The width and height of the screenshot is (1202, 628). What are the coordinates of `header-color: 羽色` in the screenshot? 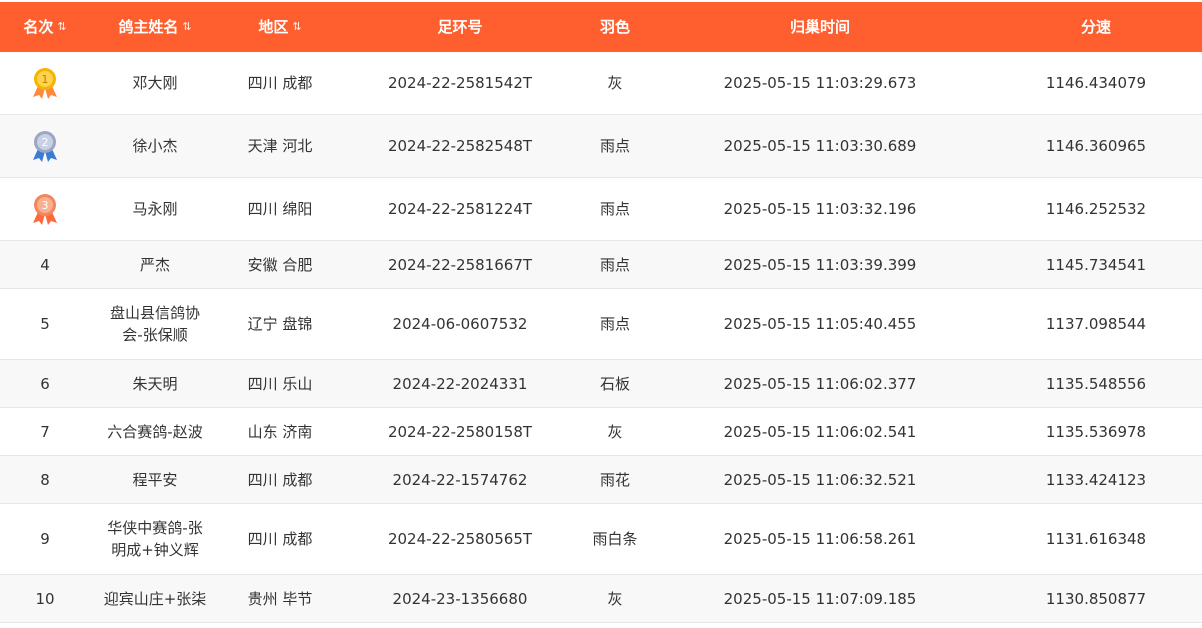 It's located at (615, 27).